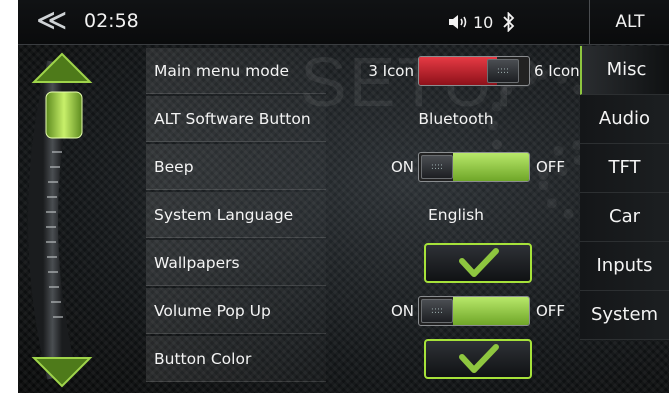 This screenshot has height=393, width=669. What do you see at coordinates (236, 359) in the screenshot?
I see `setting-label: Button Color` at bounding box center [236, 359].